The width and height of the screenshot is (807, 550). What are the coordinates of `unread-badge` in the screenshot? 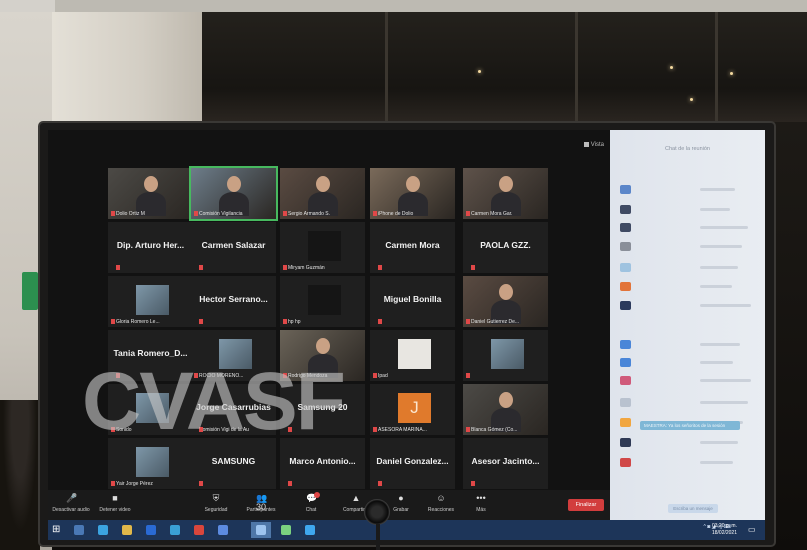 It's located at (317, 495).